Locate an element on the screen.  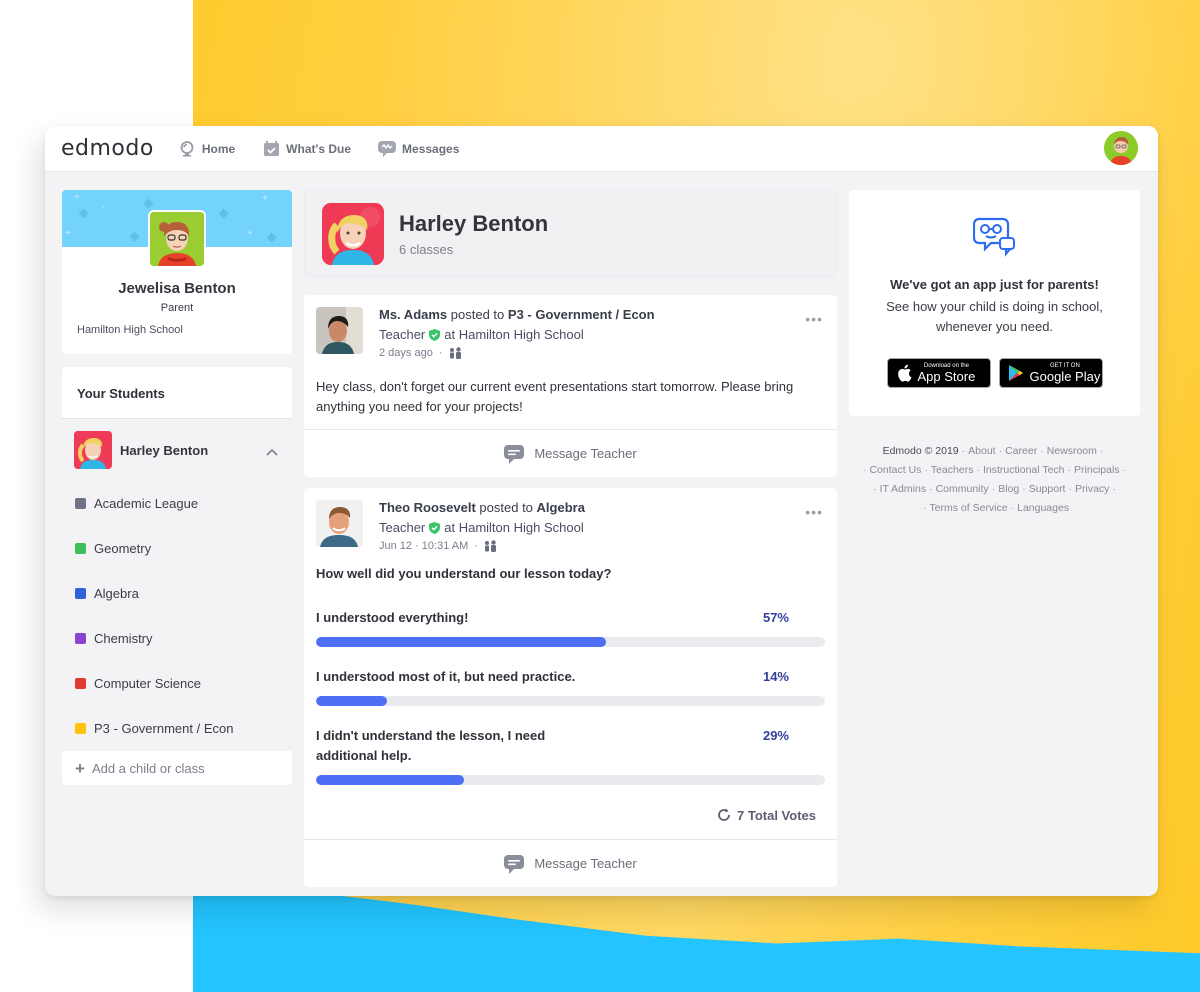
author-school: at Hamilton High School is located at coordinates (514, 334).